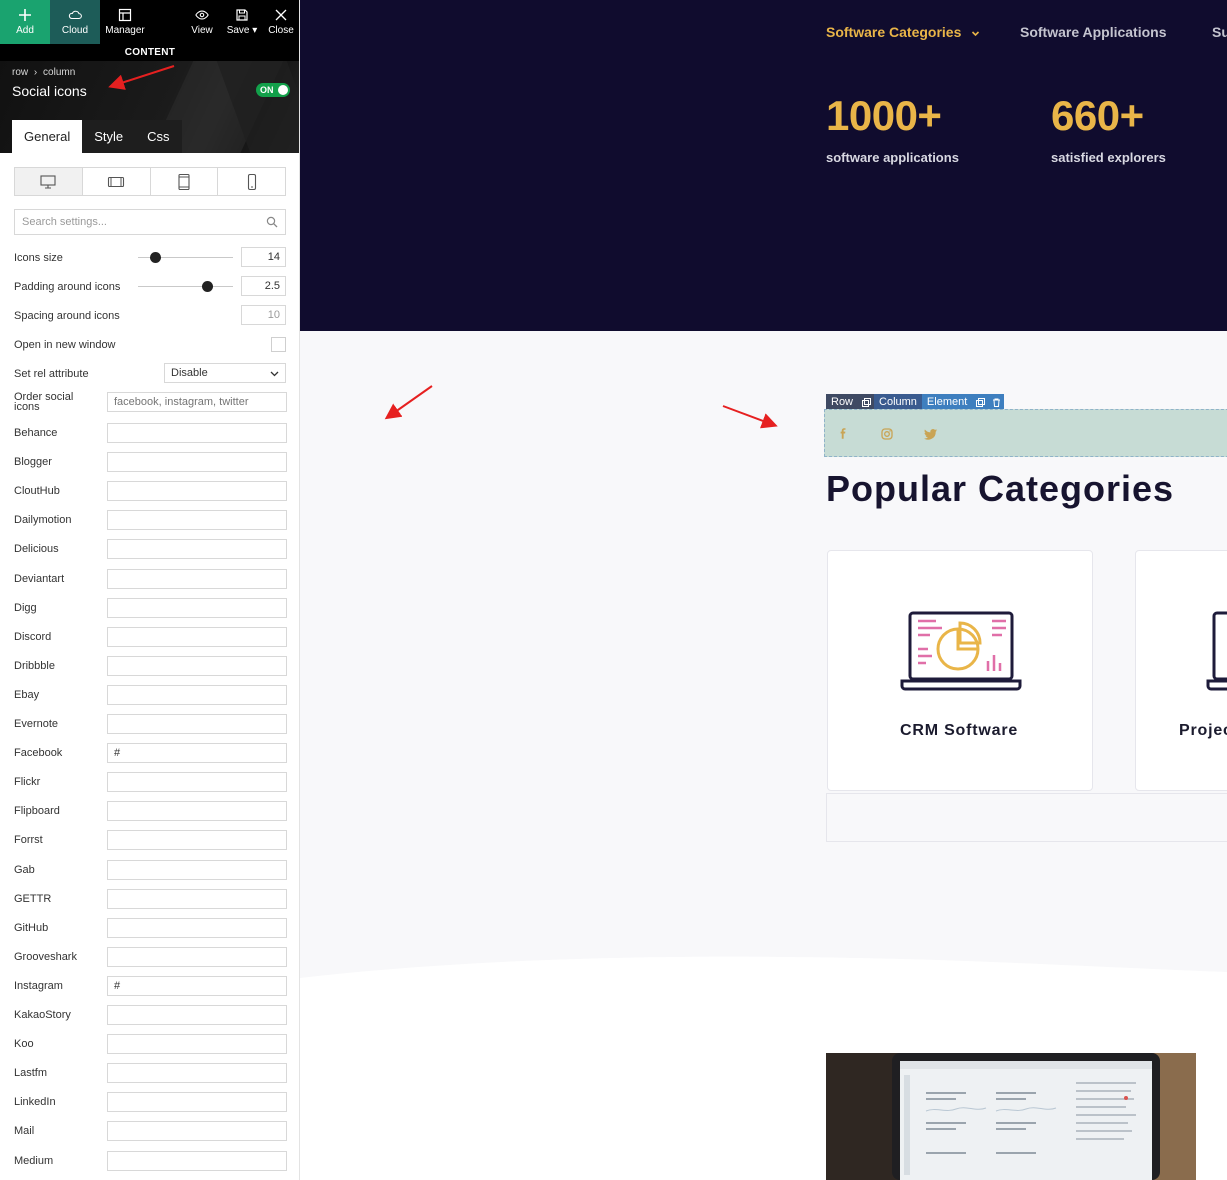 This screenshot has height=1180, width=1227. What do you see at coordinates (280, 22) in the screenshot?
I see `close-button: Close` at bounding box center [280, 22].